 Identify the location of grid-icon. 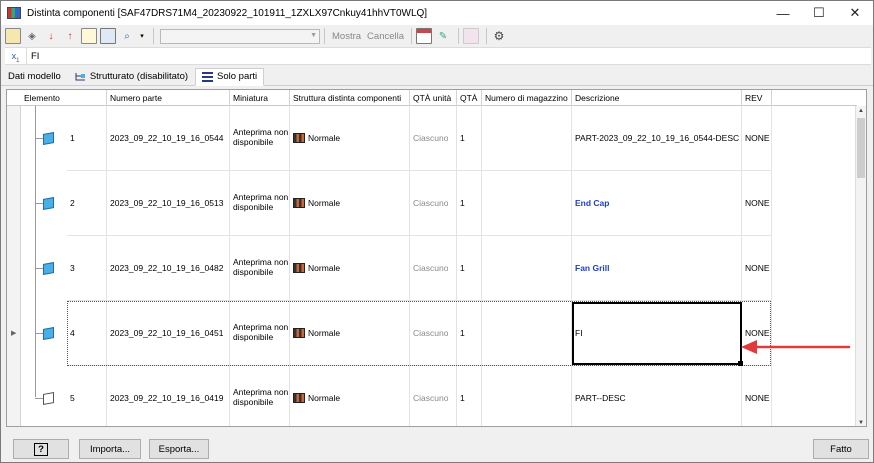
(108, 36).